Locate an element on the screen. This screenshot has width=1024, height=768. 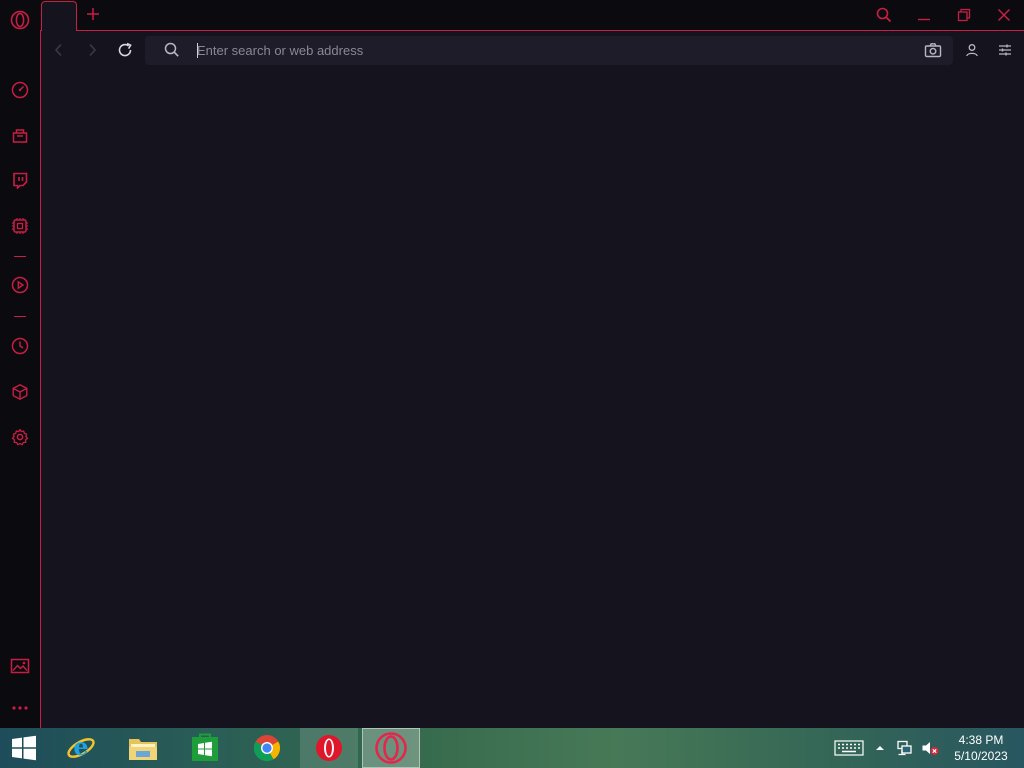
clock-time: 4:38 PM is located at coordinates (981, 740).